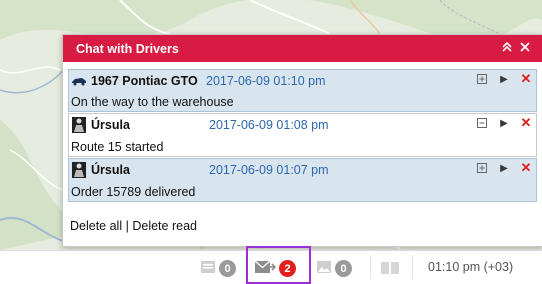 The image size is (542, 284). I want to click on message-time: 2017-06-09 01:07 pm, so click(269, 170).